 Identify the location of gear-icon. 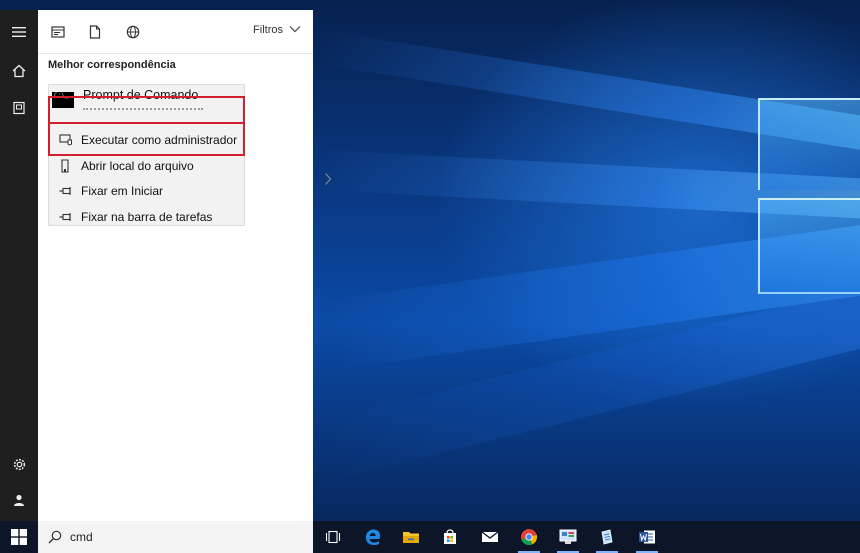
(19, 464).